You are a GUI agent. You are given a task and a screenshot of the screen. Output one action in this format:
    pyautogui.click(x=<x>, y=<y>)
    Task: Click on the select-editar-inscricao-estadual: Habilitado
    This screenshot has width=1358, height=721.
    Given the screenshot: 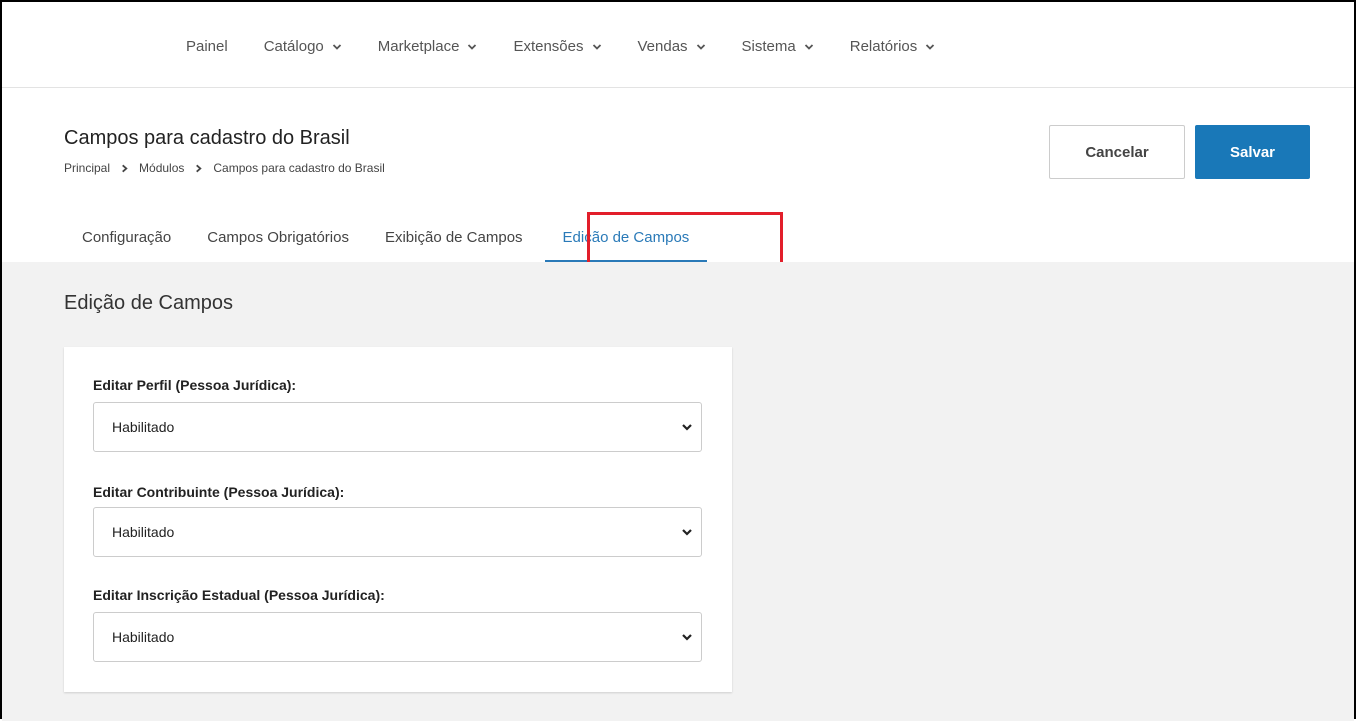 What is the action you would take?
    pyautogui.click(x=397, y=637)
    